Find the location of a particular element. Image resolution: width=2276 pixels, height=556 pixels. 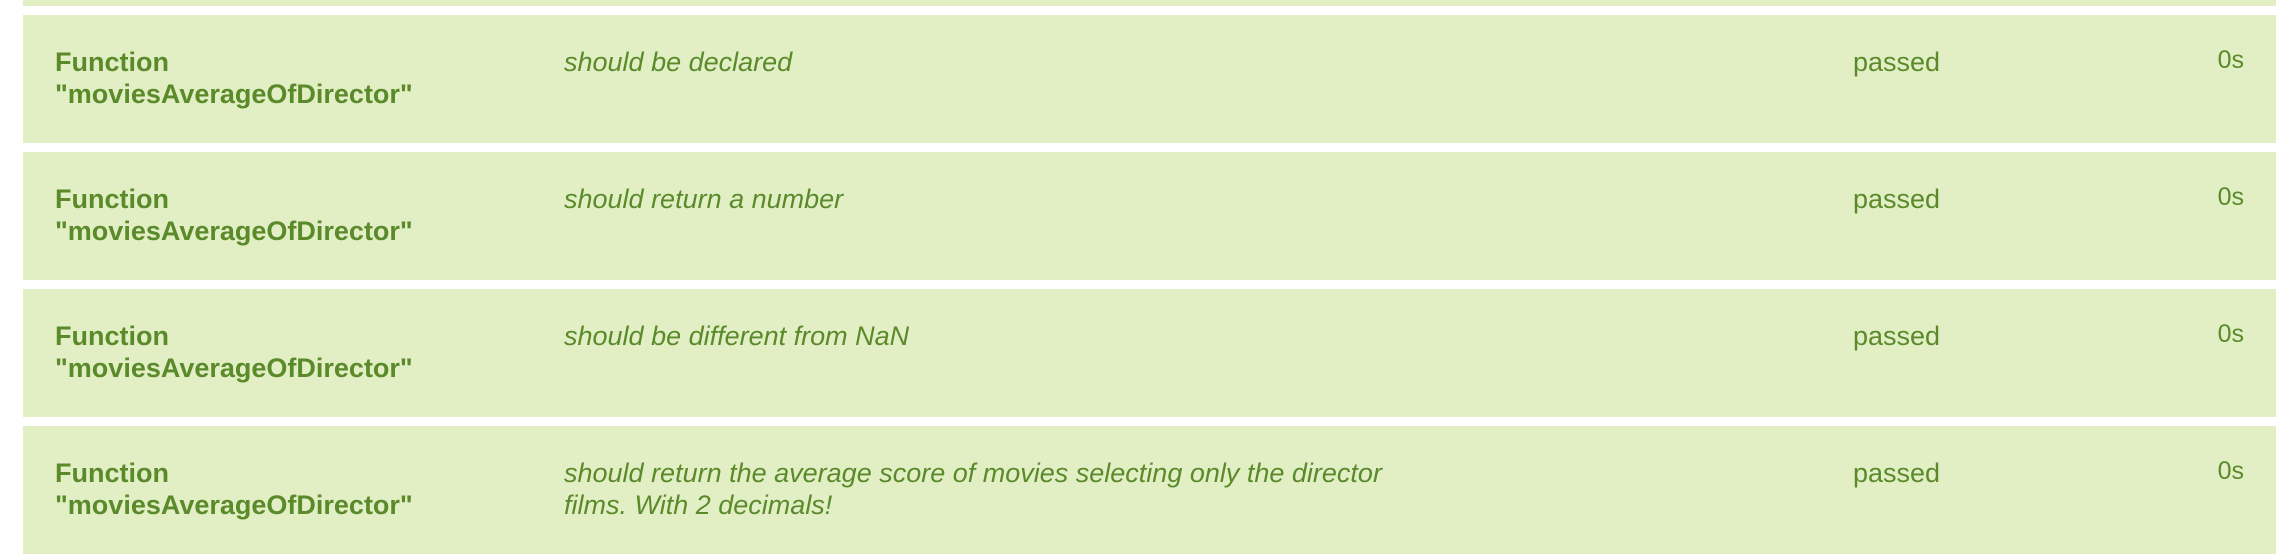

previous-result-row-edge is located at coordinates (1149, 3).